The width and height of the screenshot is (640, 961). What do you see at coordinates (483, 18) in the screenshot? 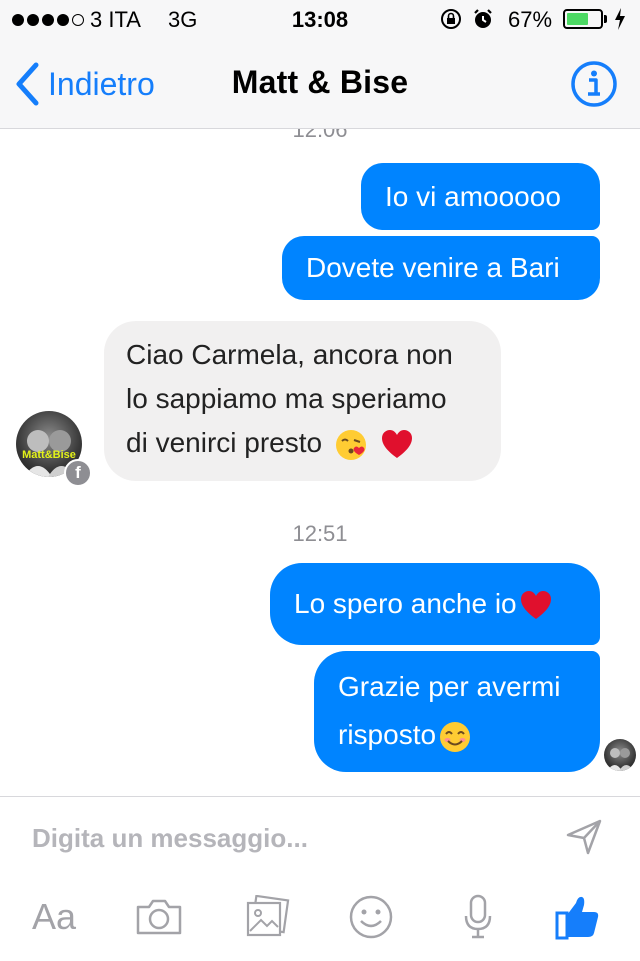
I see `alarm-icon` at bounding box center [483, 18].